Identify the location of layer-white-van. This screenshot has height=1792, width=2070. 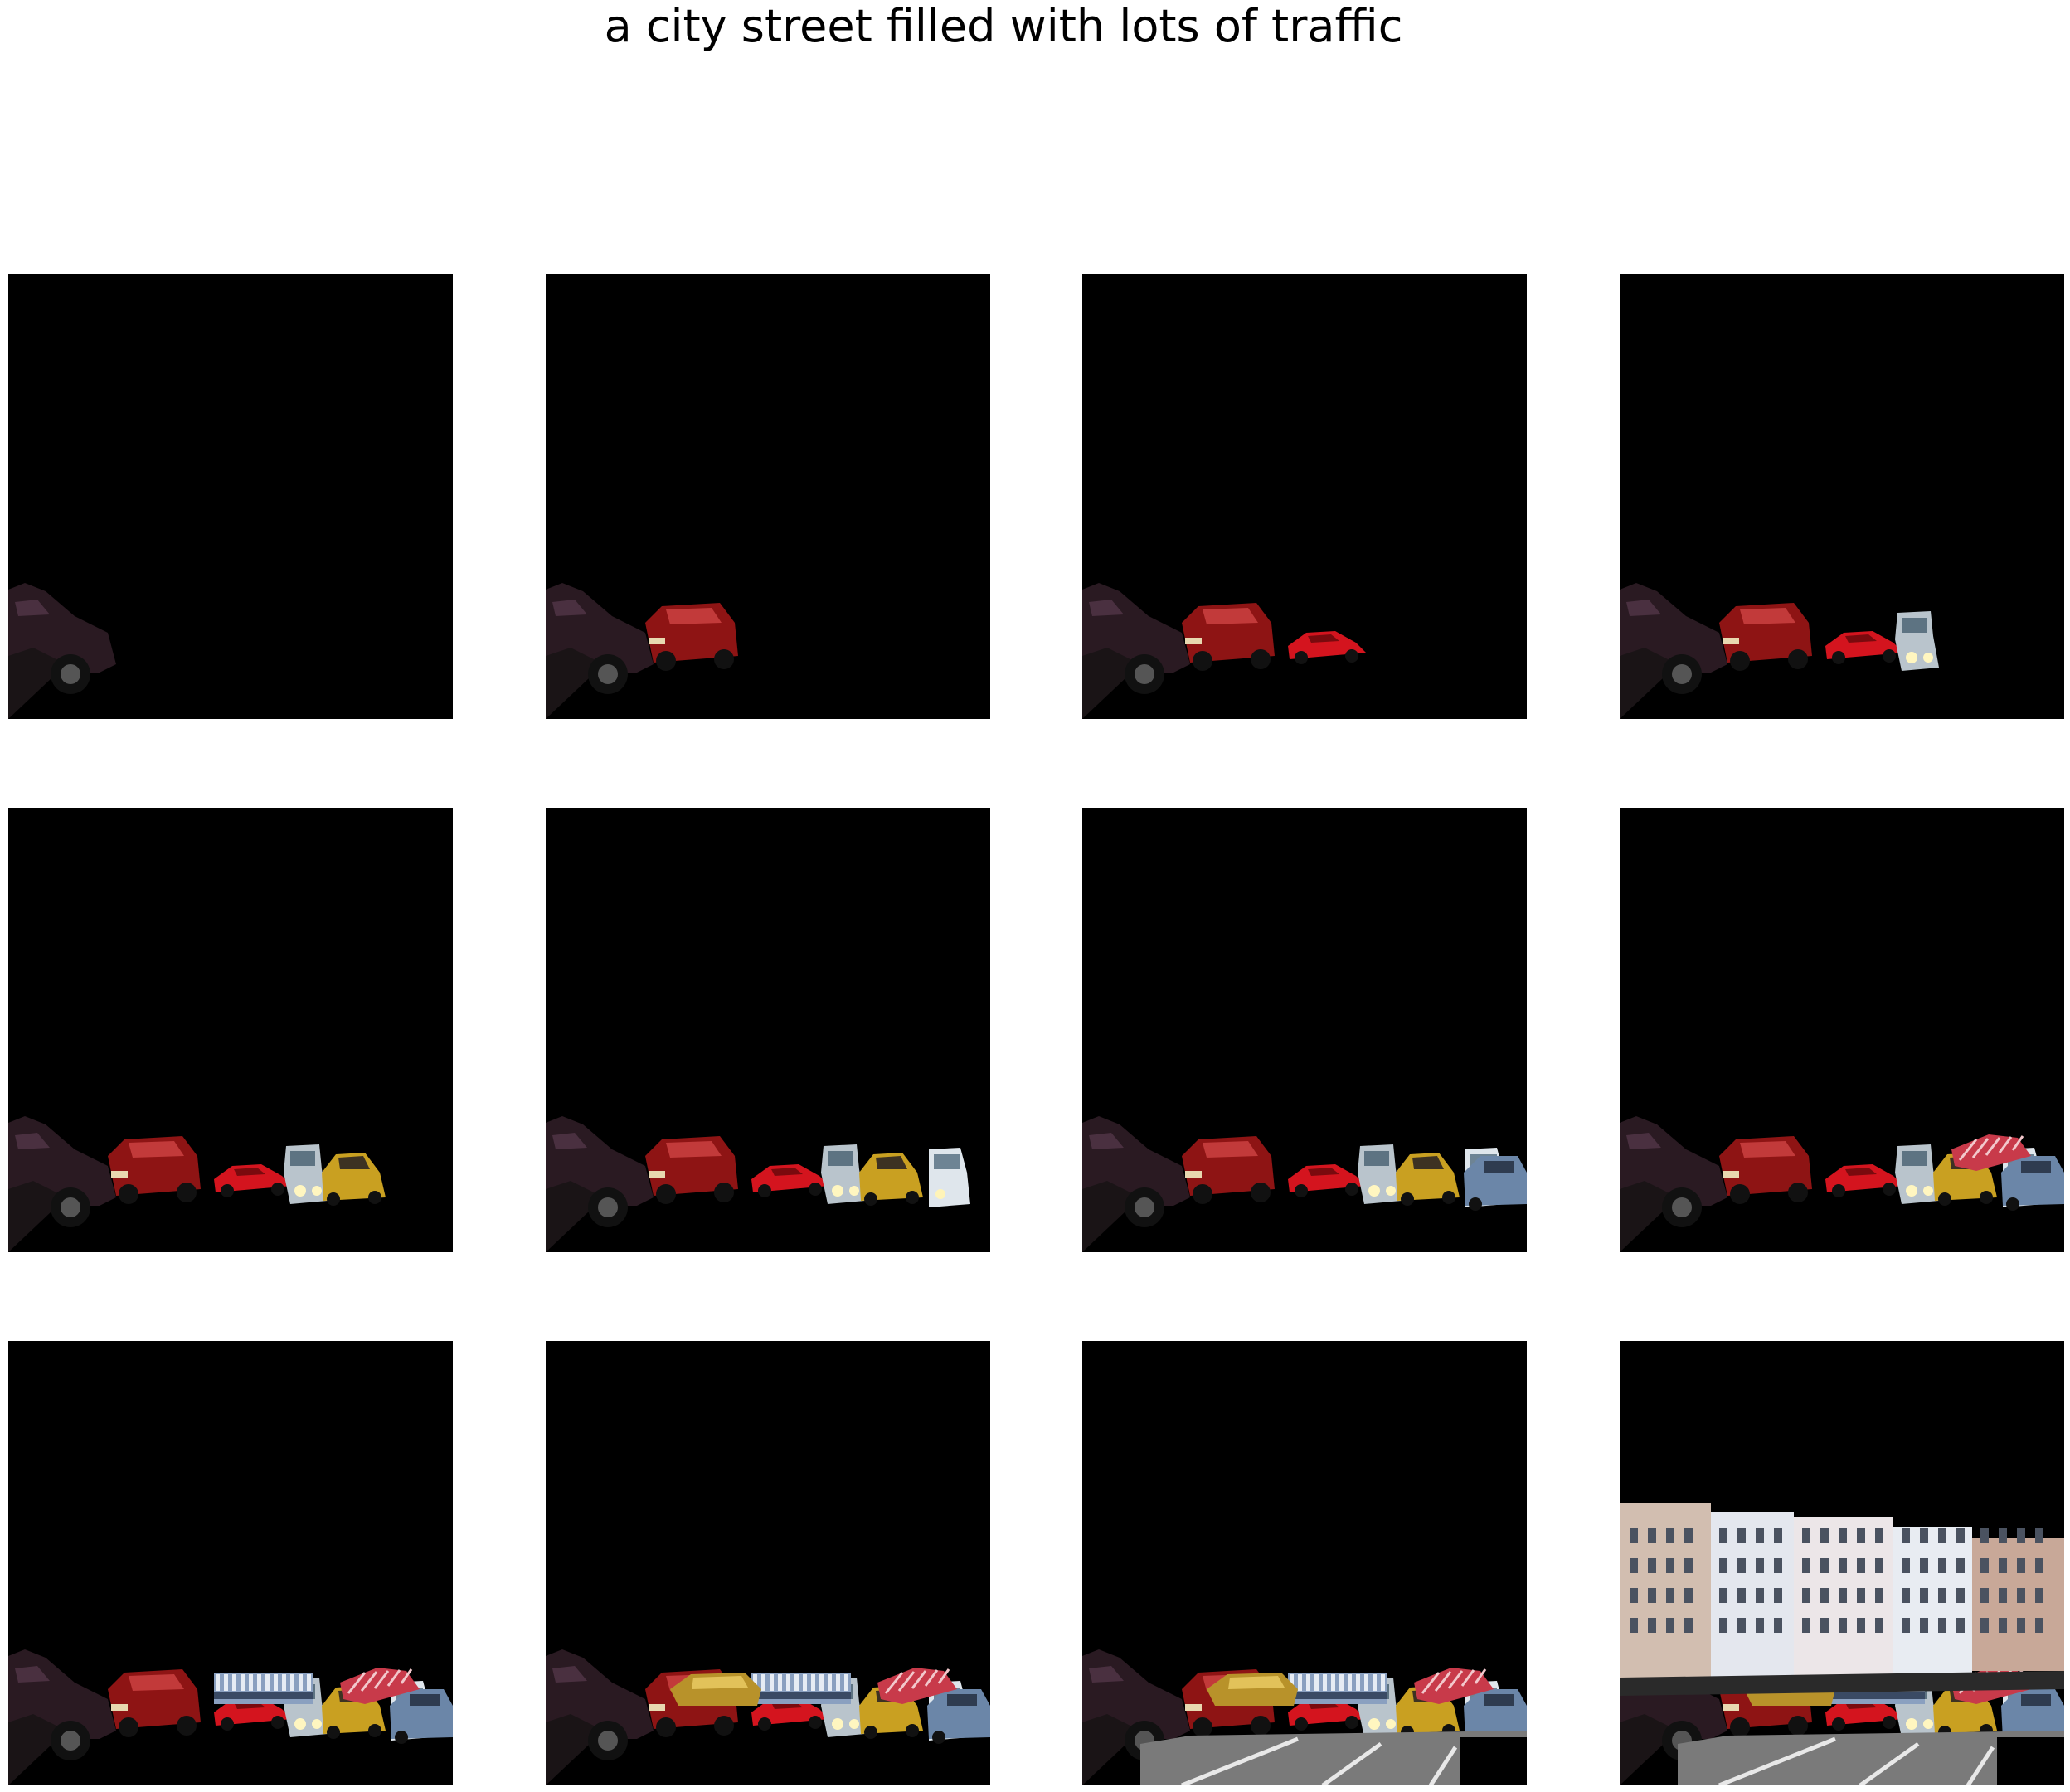
(950, 1177).